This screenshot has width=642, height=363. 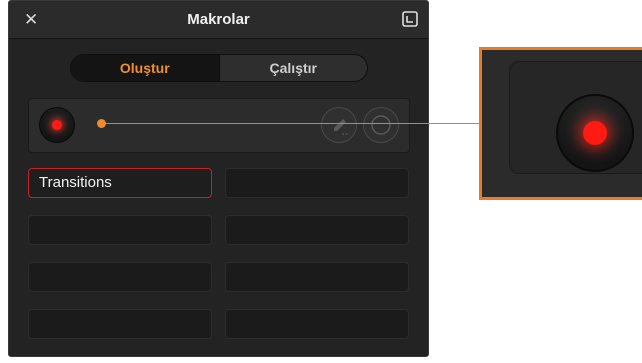 I want to click on zoom-callout, so click(x=560, y=123).